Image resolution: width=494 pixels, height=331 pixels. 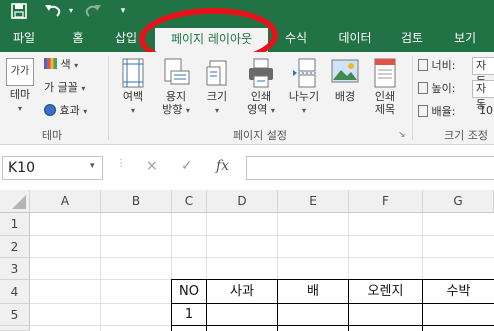 I want to click on cell-f4: 오렌지, so click(x=385, y=291).